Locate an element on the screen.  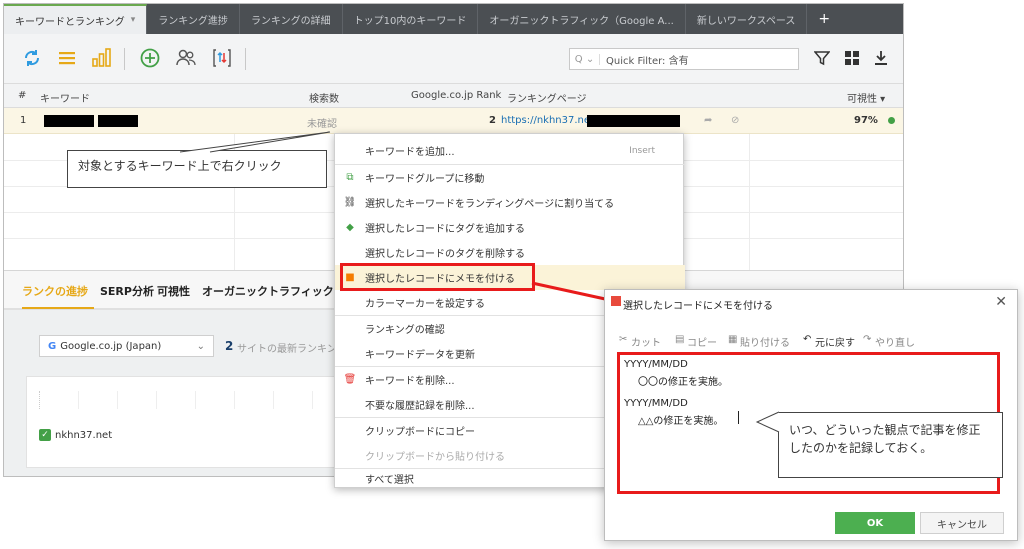
sort-arrows-icon is located at coordinates (222, 58).